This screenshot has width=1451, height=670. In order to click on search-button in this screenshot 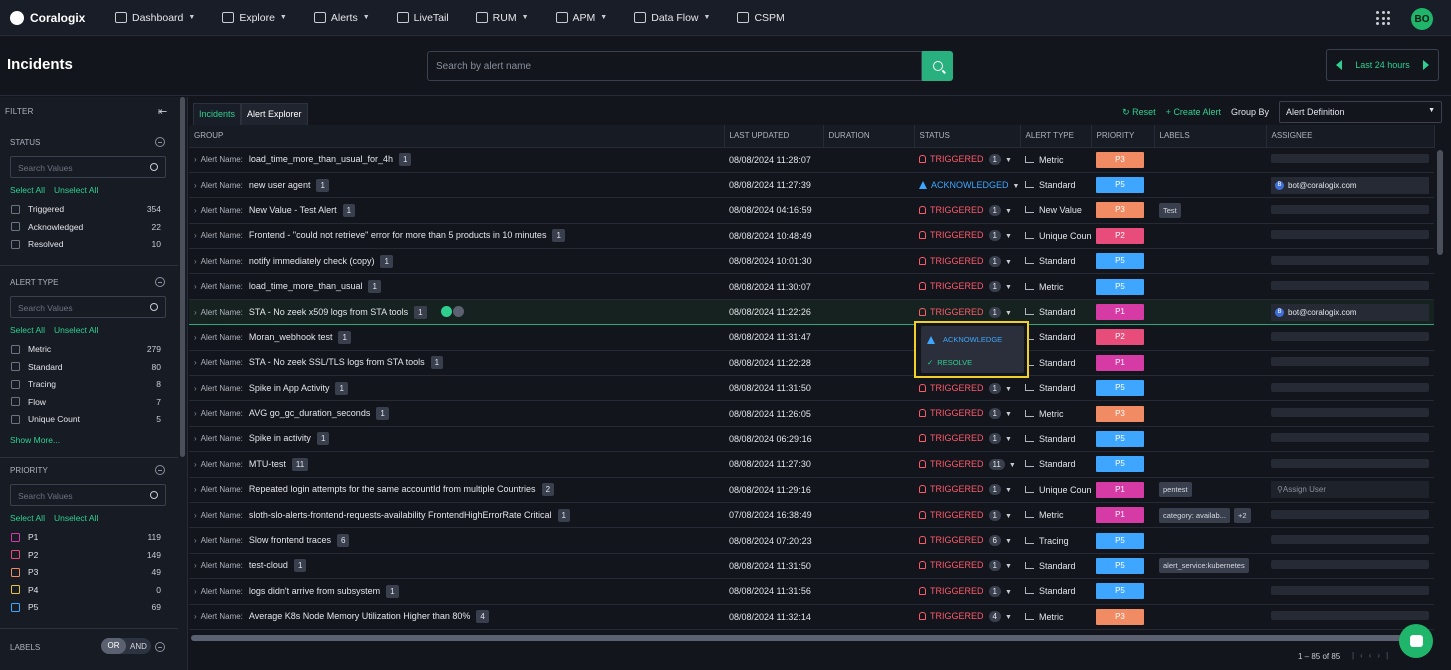, I will do `click(937, 66)`.